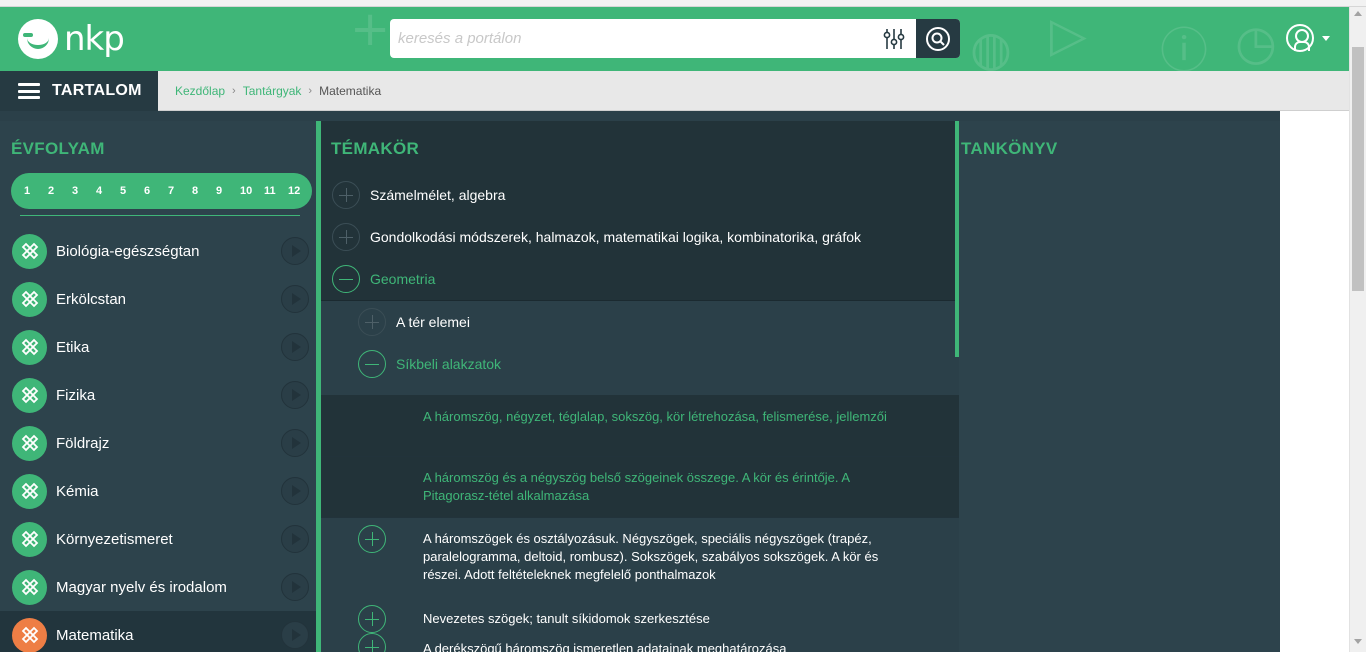 The height and width of the screenshot is (652, 1366). Describe the element at coordinates (631, 38) in the screenshot. I see `search-input` at that location.